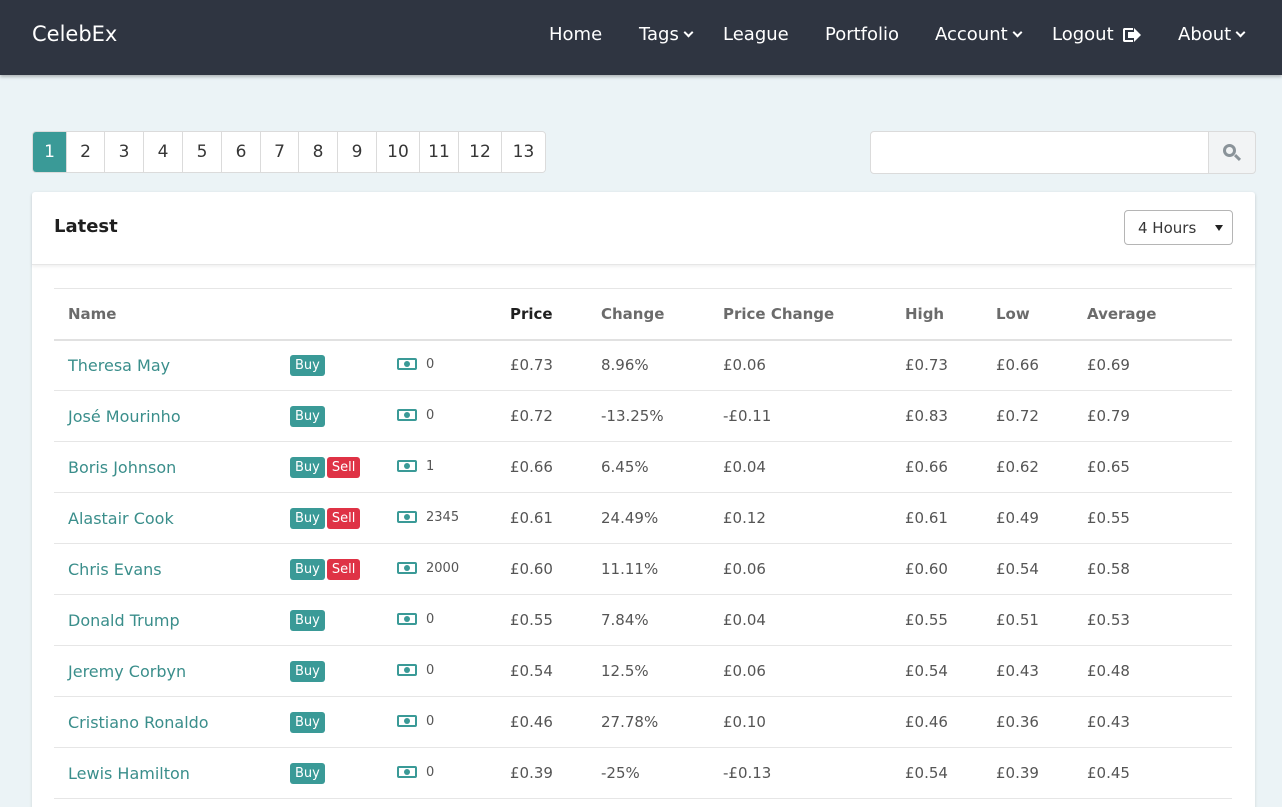 The height and width of the screenshot is (807, 1282). I want to click on celebrity-name-link: Jeremy Corbyn, so click(127, 671).